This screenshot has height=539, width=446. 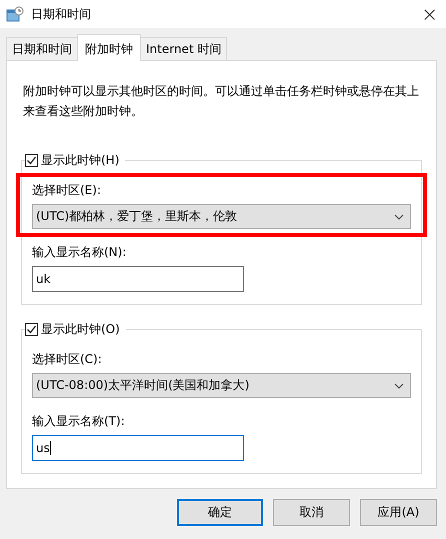 I want to click on timezone-dropdown: (UTC-08:00)太平洋时间(美国和加拿大), so click(x=221, y=385).